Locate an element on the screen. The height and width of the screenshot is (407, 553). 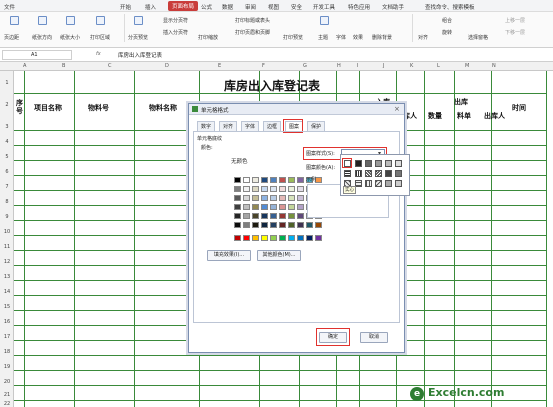
bring-forward-button: 上移一层 is located at coordinates (515, 20).